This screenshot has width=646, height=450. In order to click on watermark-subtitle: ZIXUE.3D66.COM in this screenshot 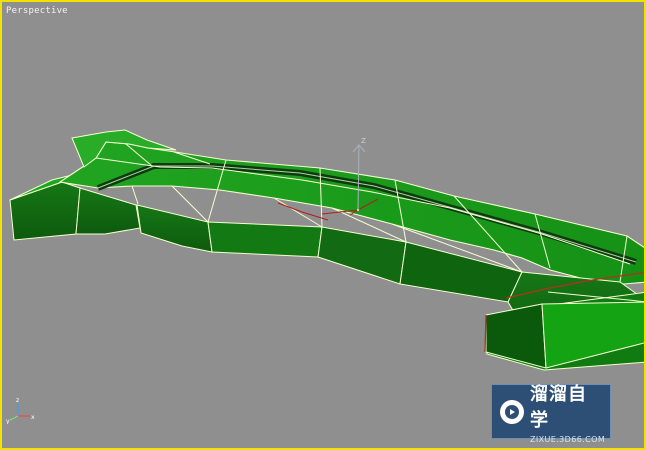, I will do `click(568, 439)`.